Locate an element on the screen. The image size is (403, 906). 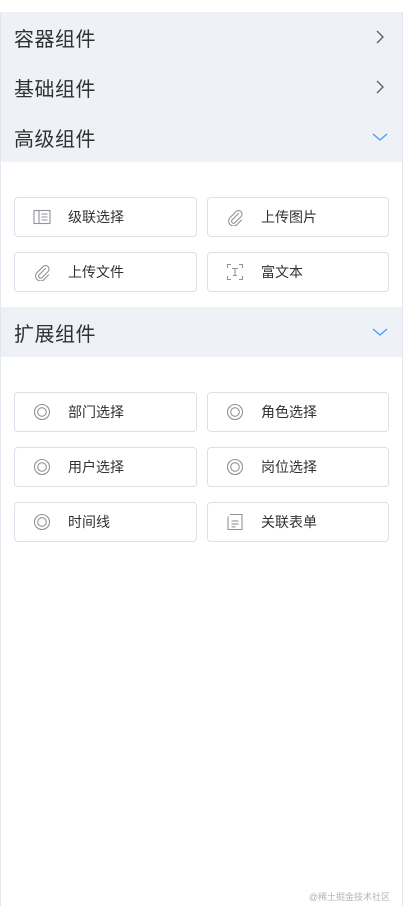
widget-dept-select: 部门选择 is located at coordinates (105, 412).